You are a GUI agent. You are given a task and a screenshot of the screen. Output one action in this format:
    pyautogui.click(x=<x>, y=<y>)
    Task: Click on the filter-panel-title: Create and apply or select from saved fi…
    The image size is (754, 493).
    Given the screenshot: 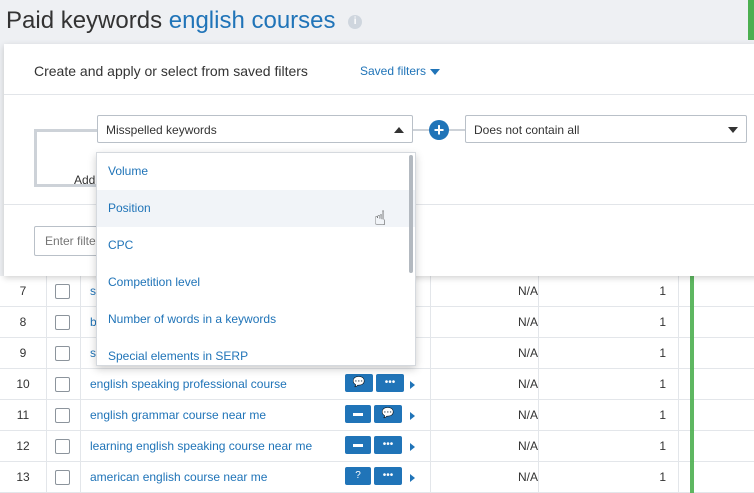 What is the action you would take?
    pyautogui.click(x=171, y=71)
    